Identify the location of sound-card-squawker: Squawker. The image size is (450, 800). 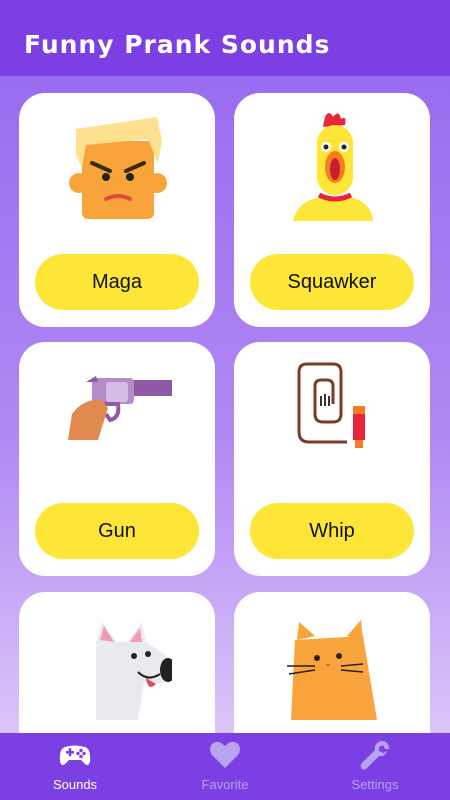
(332, 210).